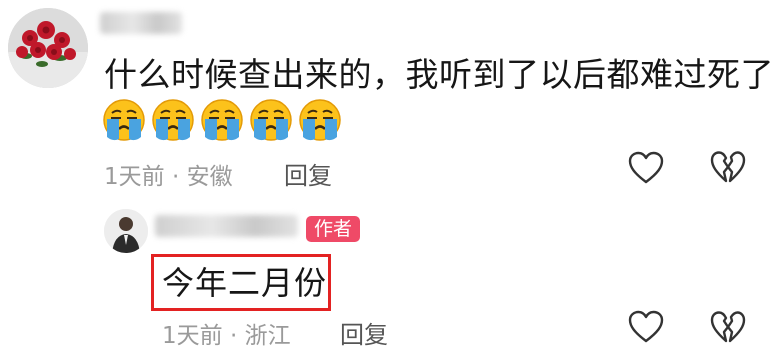  What do you see at coordinates (209, 177) in the screenshot?
I see `comment-location: 安徽` at bounding box center [209, 177].